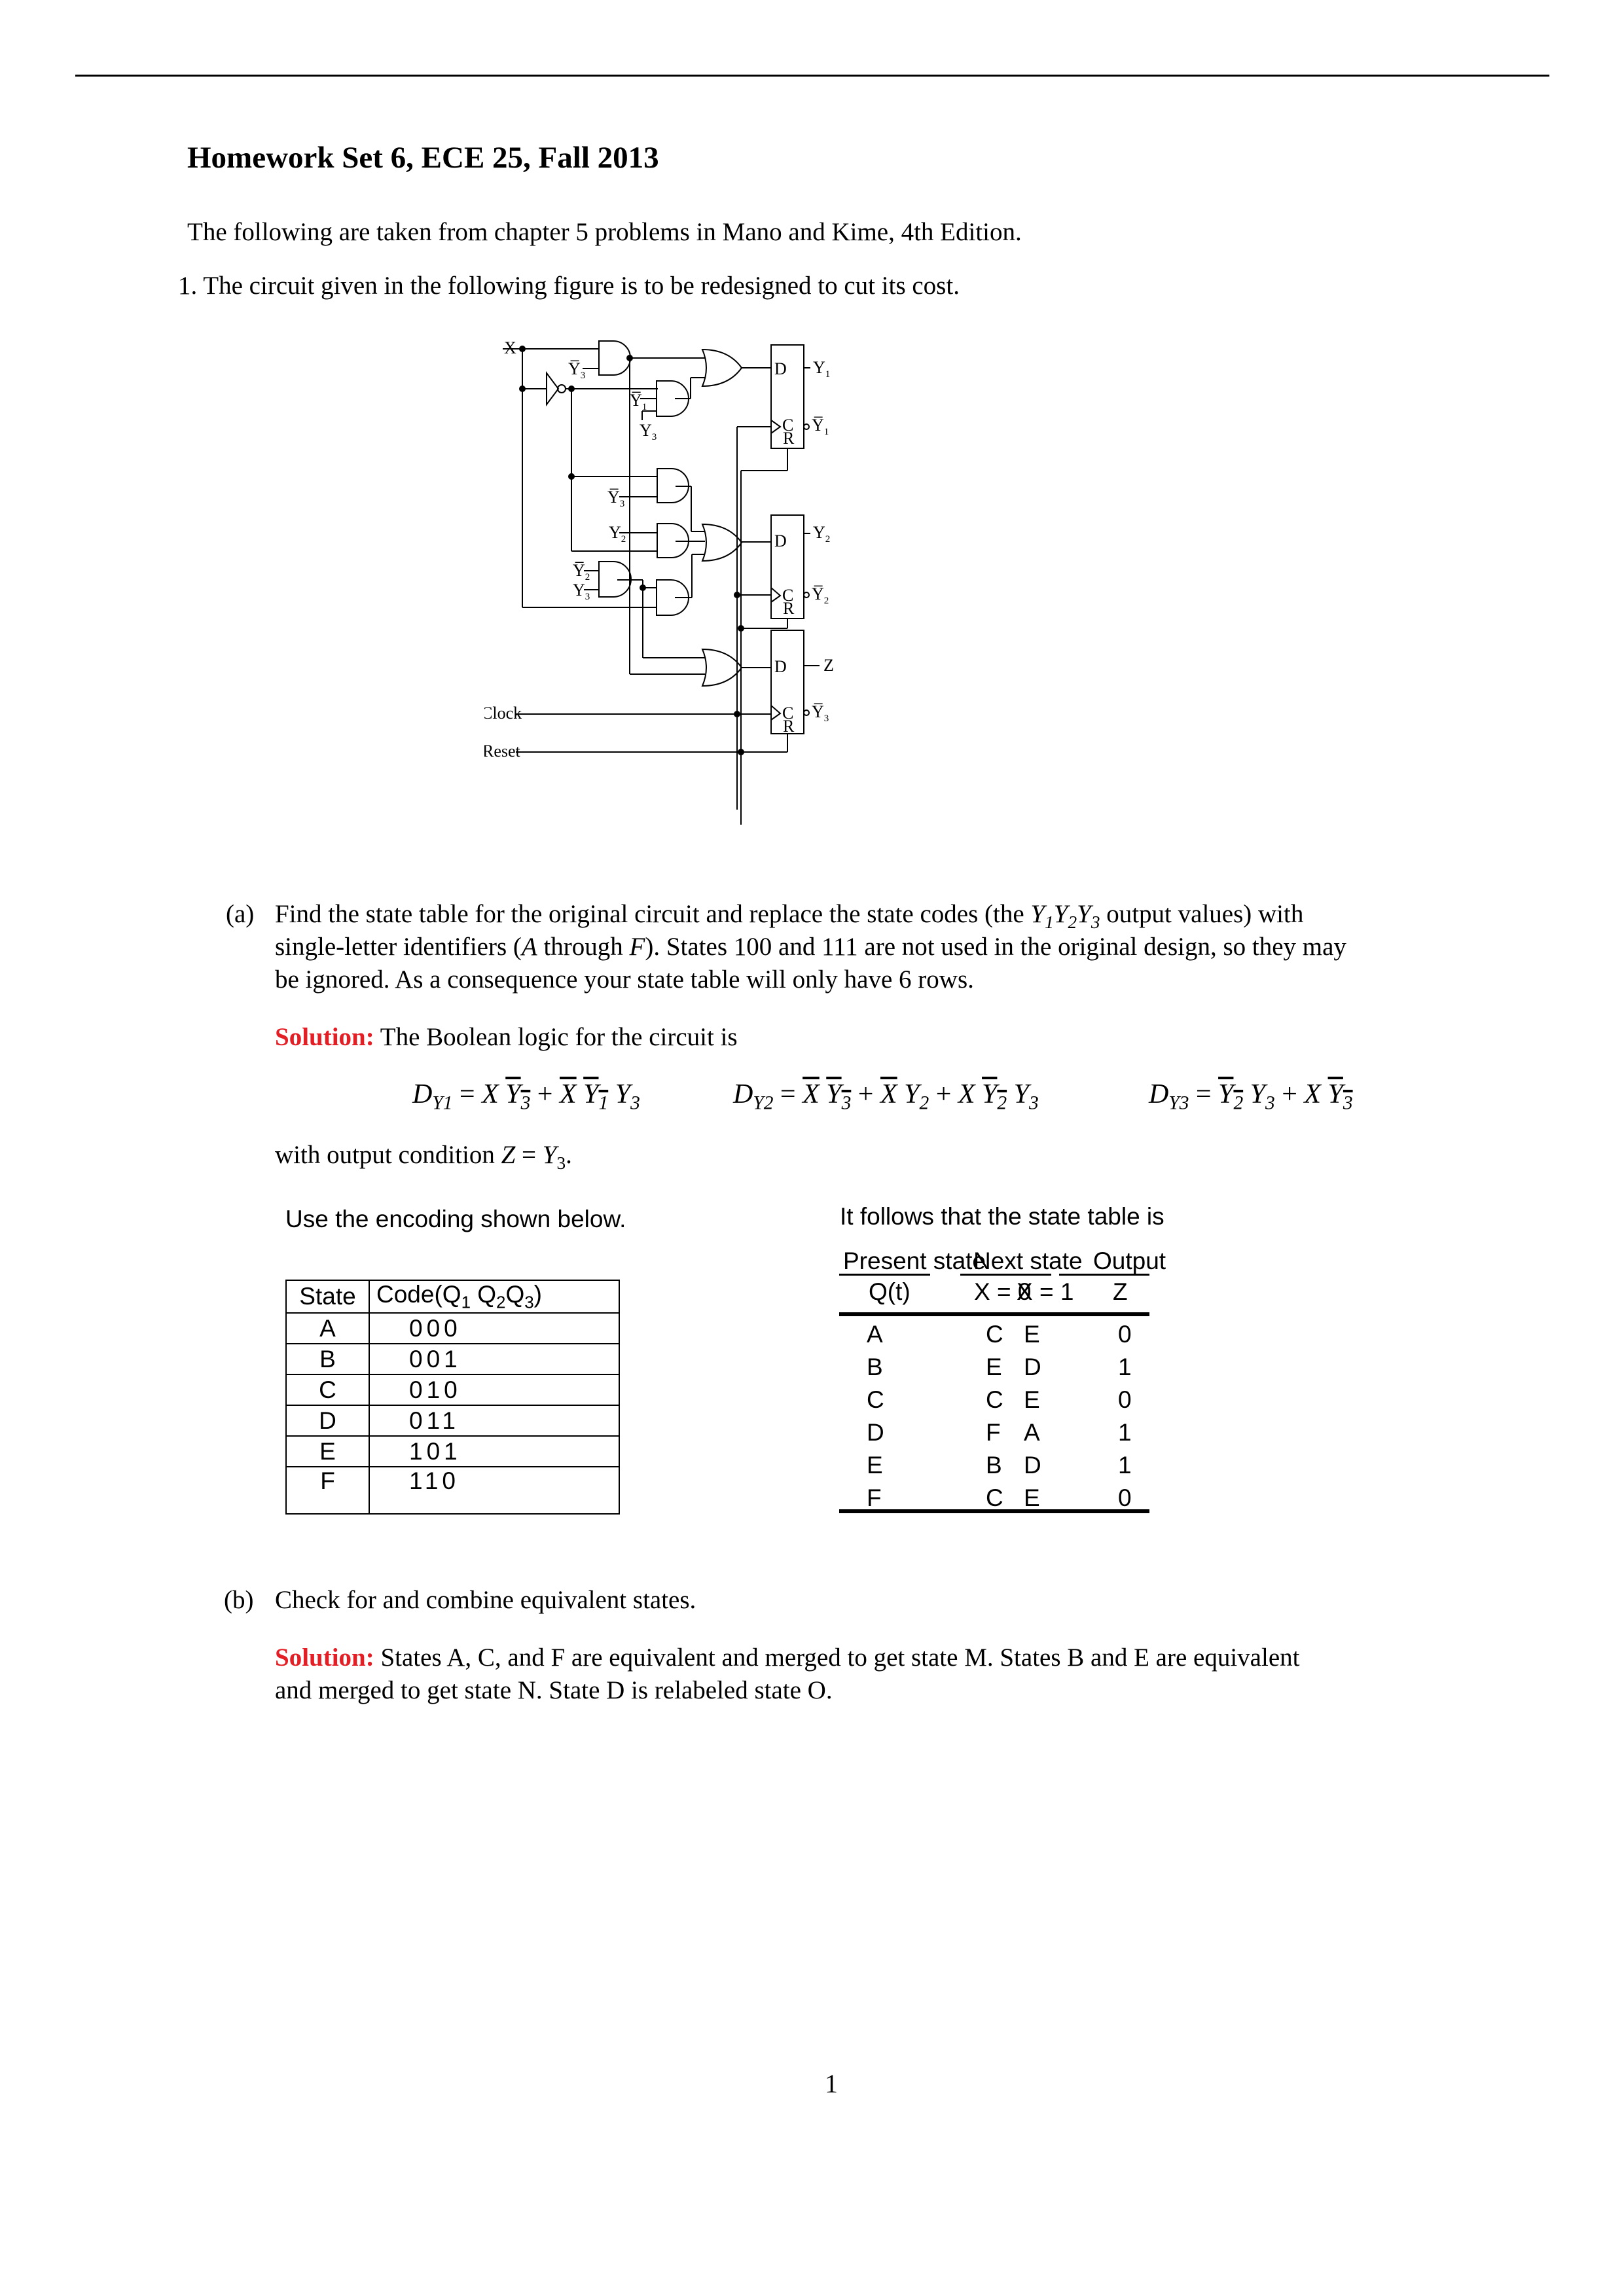 This screenshot has height=2296, width=1624. What do you see at coordinates (994, 1314) in the screenshot?
I see `rule-header-bottom` at bounding box center [994, 1314].